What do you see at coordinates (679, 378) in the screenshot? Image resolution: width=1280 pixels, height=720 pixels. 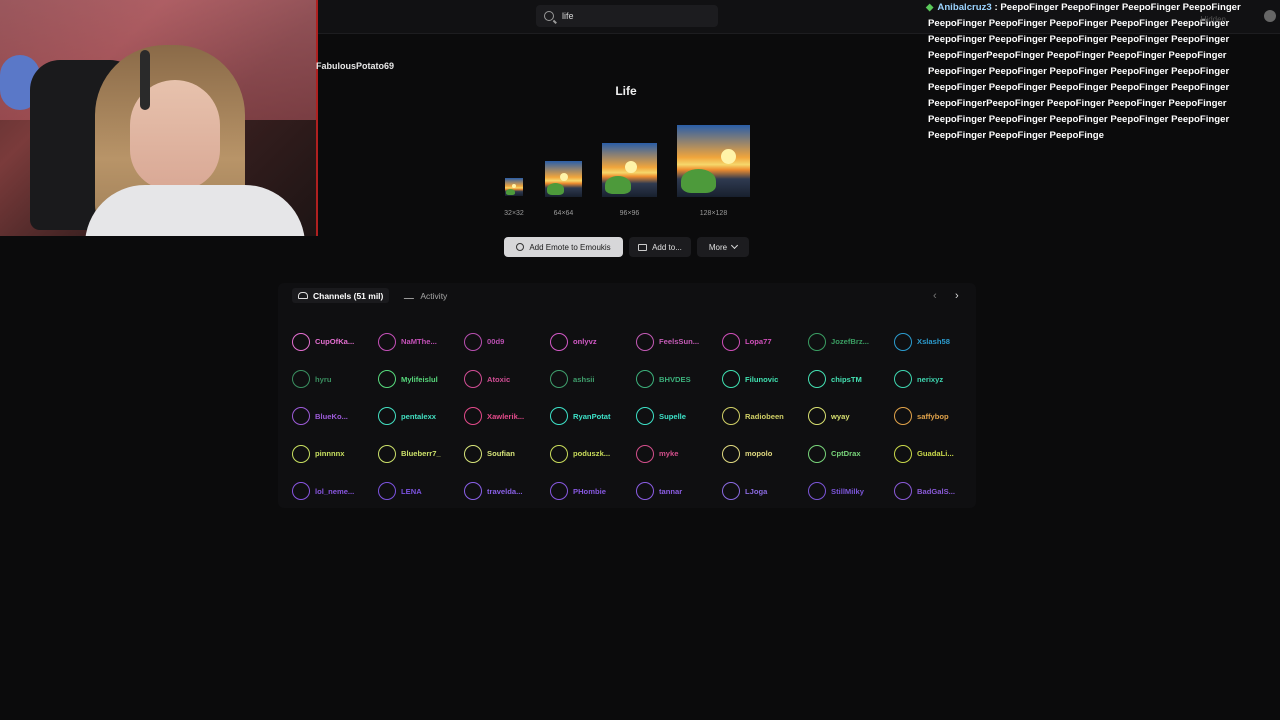 I see `channel-item: BHVDES` at bounding box center [679, 378].